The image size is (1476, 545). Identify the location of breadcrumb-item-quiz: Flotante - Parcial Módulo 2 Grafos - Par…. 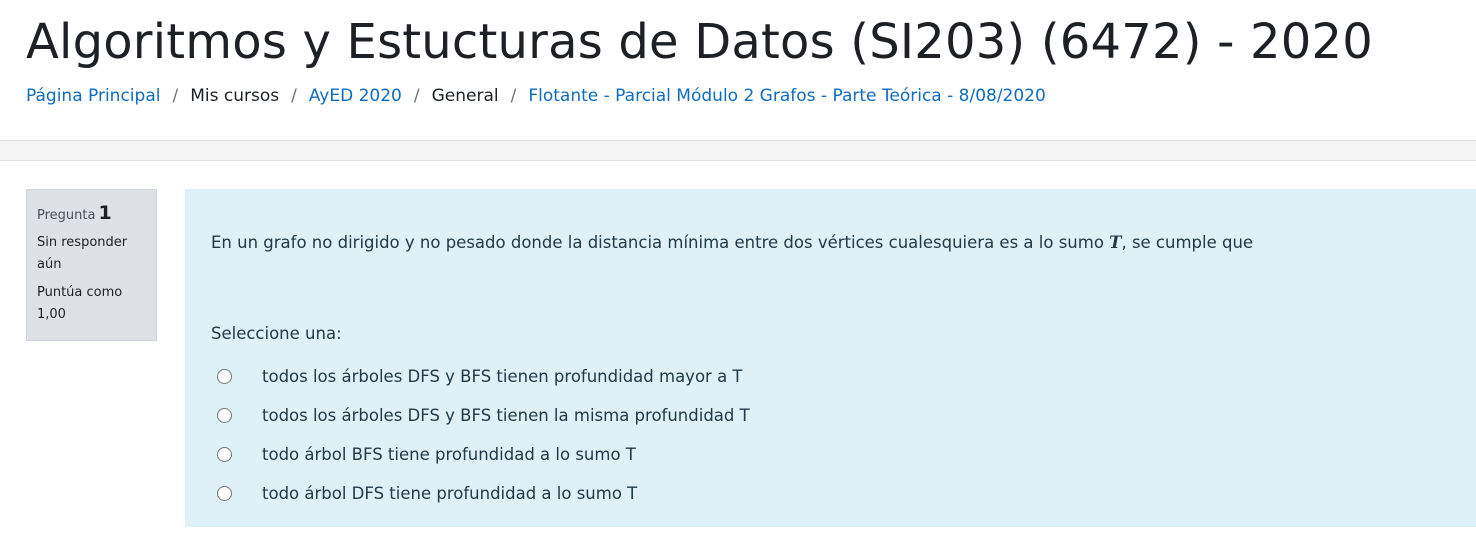
(786, 96).